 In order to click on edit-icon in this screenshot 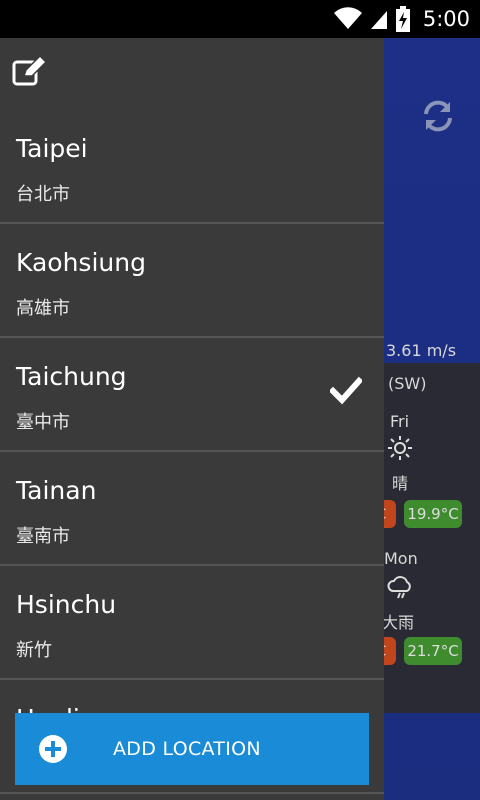, I will do `click(29, 71)`.